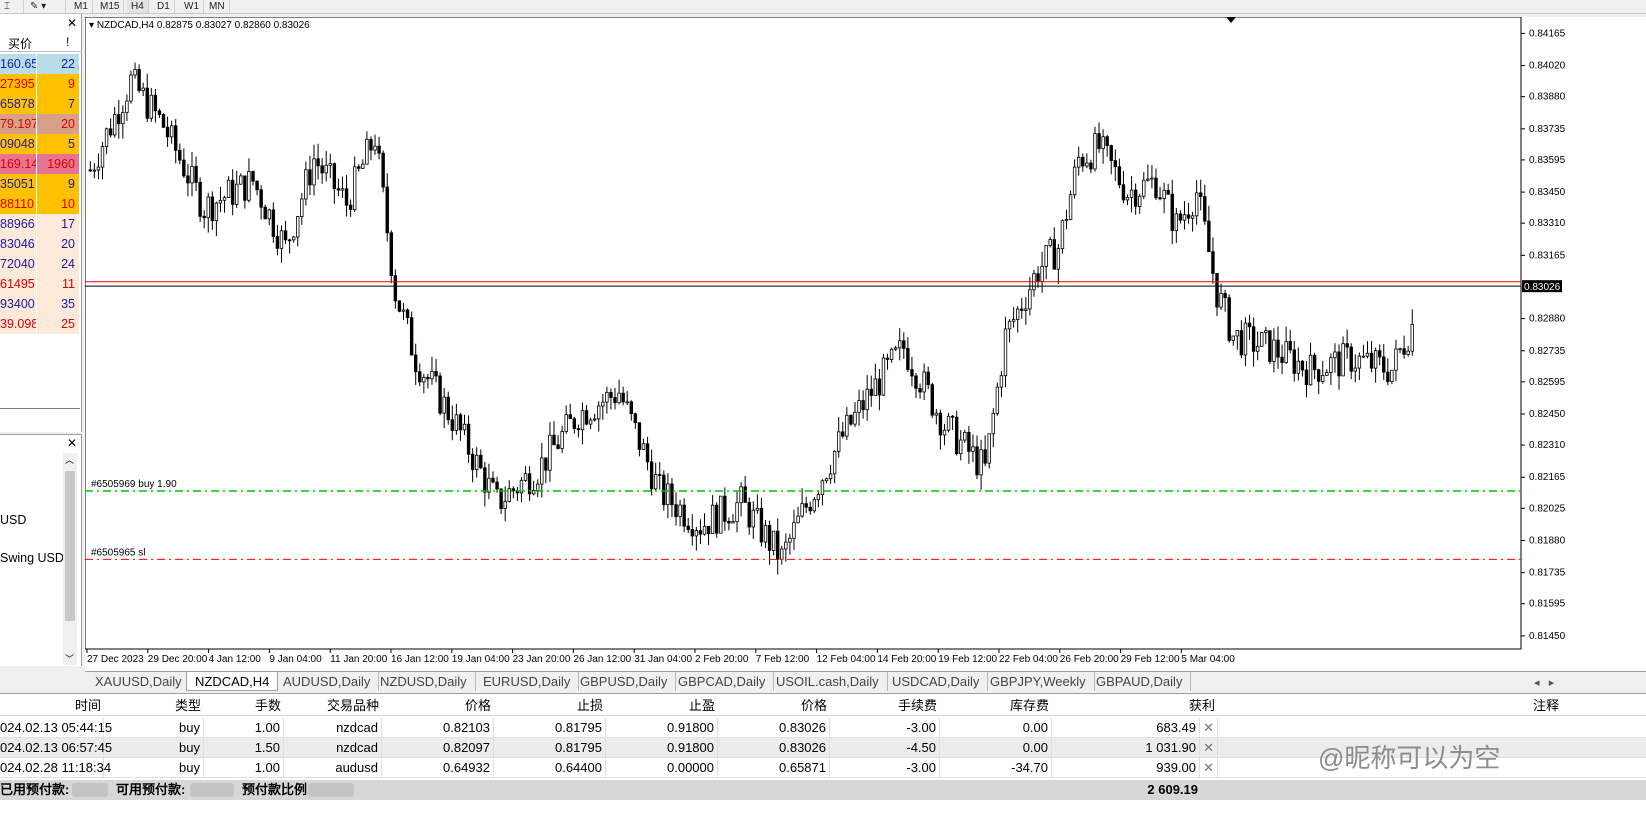 This screenshot has height=840, width=1646. Describe the element at coordinates (18, 184) in the screenshot. I see `bid-price: 35051` at that location.